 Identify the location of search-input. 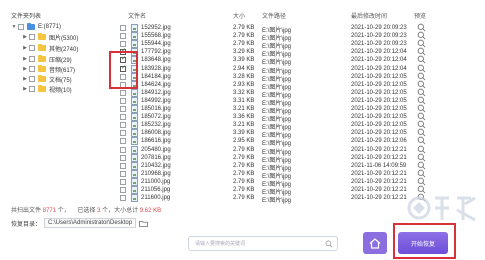
(254, 243).